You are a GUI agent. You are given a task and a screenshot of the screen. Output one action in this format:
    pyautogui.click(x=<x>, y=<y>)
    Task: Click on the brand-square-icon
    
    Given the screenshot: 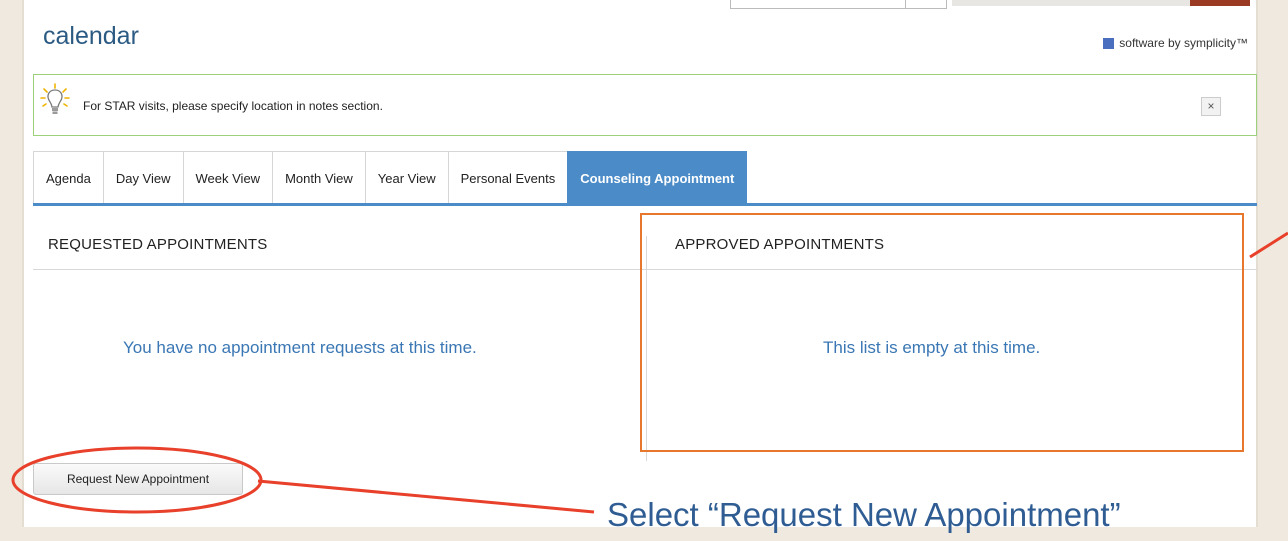 What is the action you would take?
    pyautogui.click(x=1109, y=43)
    